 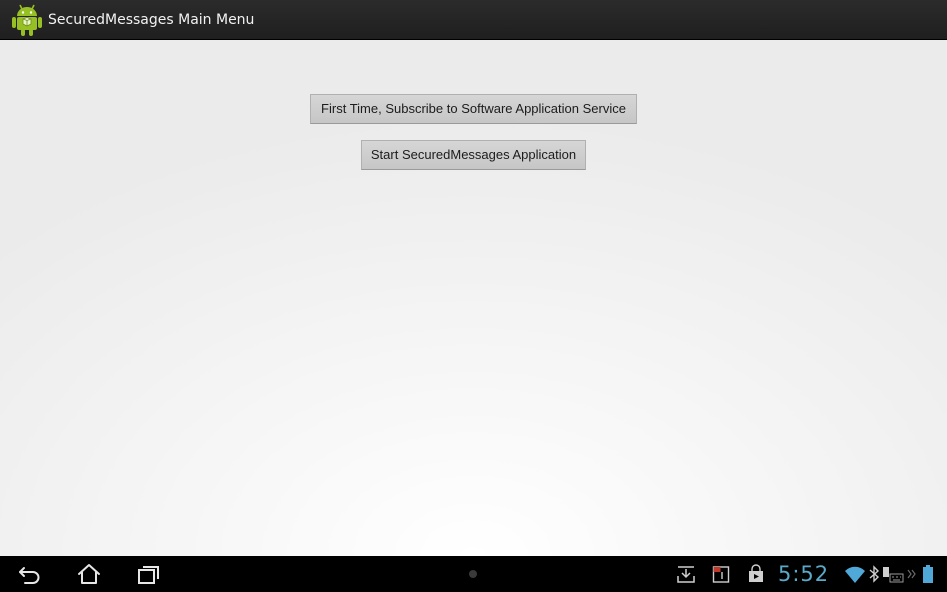 I want to click on page-indicator-dot, so click(x=473, y=574).